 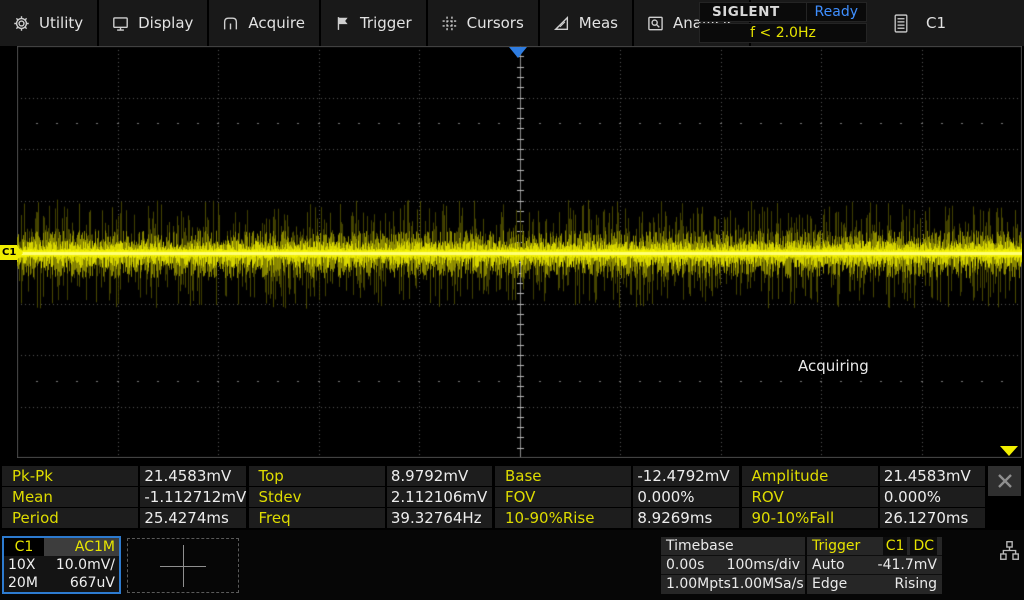 What do you see at coordinates (230, 23) in the screenshot?
I see `acquire-icon` at bounding box center [230, 23].